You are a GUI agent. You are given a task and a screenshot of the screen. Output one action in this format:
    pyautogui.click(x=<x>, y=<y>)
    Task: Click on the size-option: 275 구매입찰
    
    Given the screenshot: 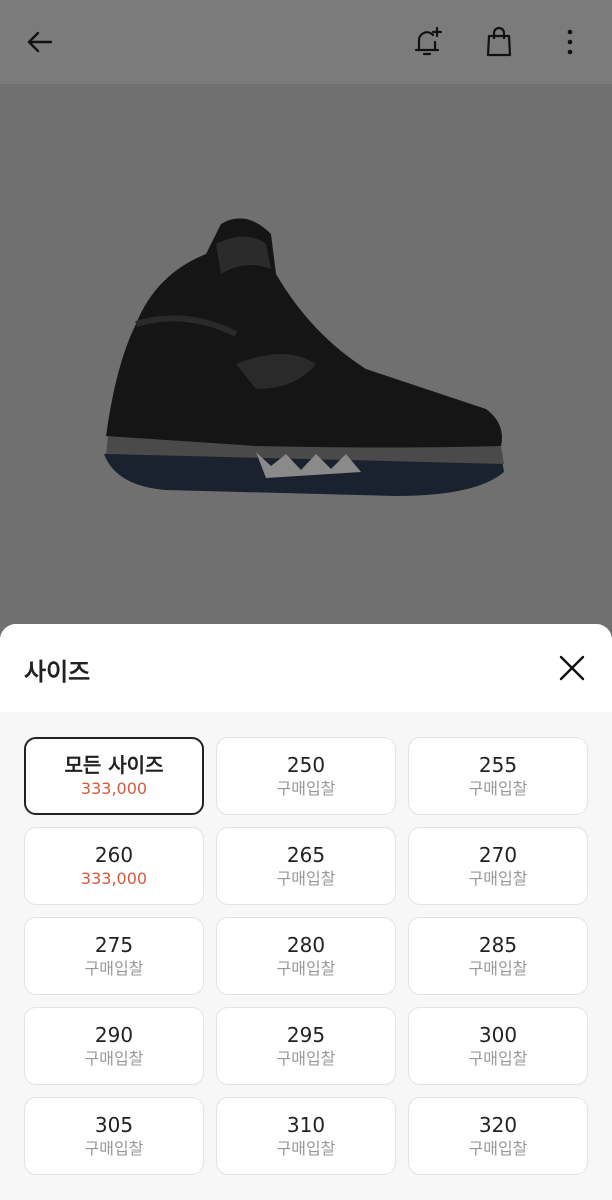 What is the action you would take?
    pyautogui.click(x=114, y=956)
    